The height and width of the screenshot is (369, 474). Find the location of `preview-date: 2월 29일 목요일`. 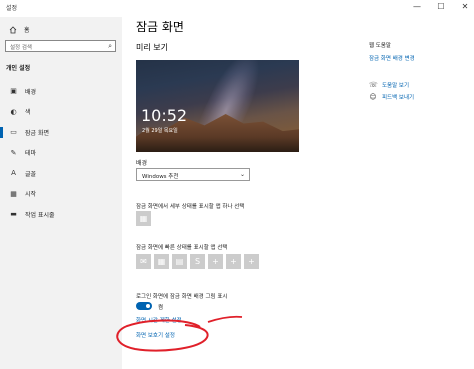

preview-date: 2월 29일 목요일 is located at coordinates (160, 131).